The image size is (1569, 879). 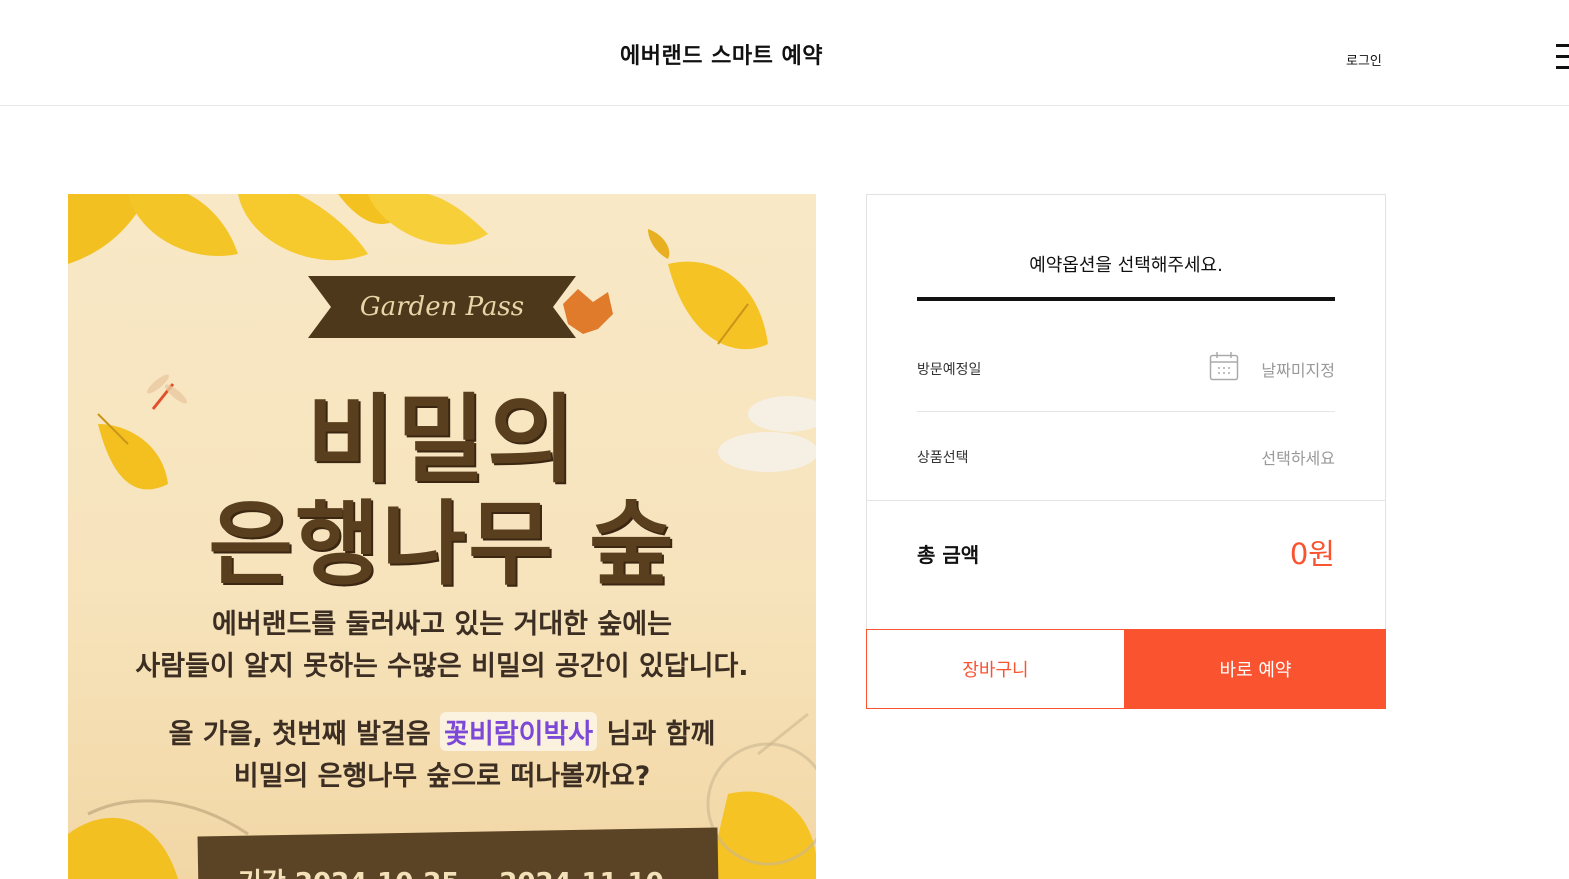 I want to click on visit-date-label: 방문예정일, so click(x=949, y=370).